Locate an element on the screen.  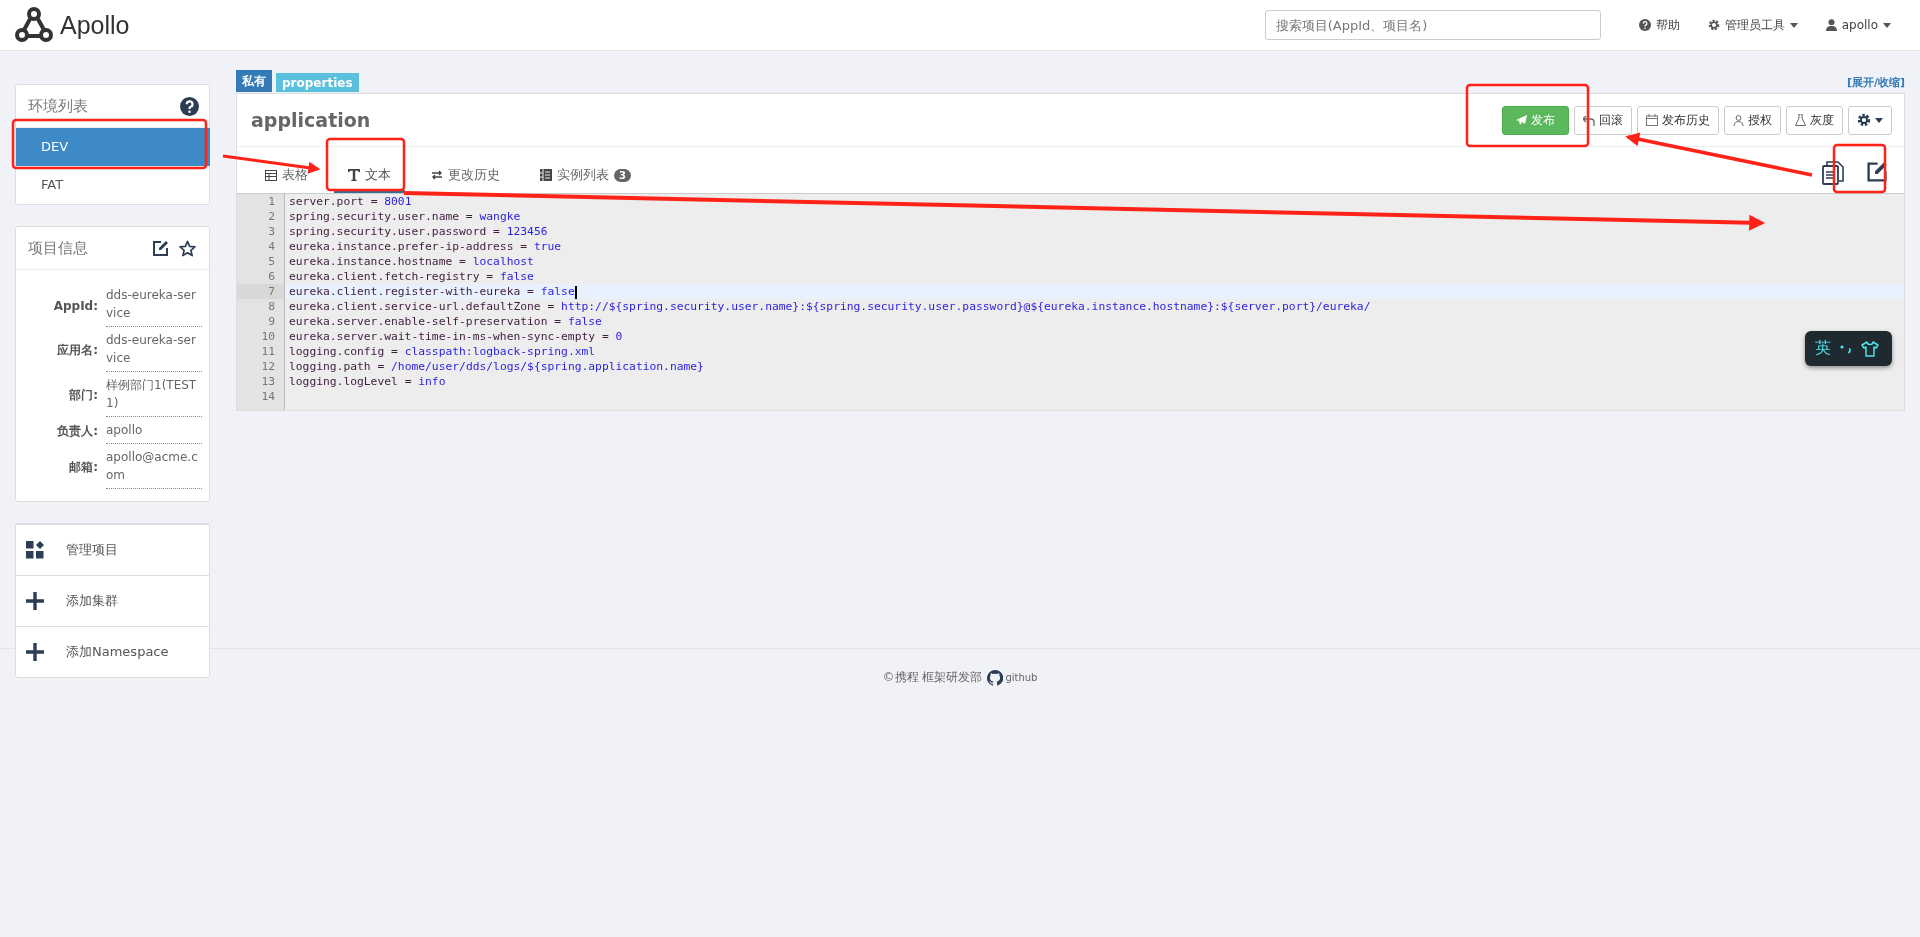
server-icon is located at coordinates (546, 175).